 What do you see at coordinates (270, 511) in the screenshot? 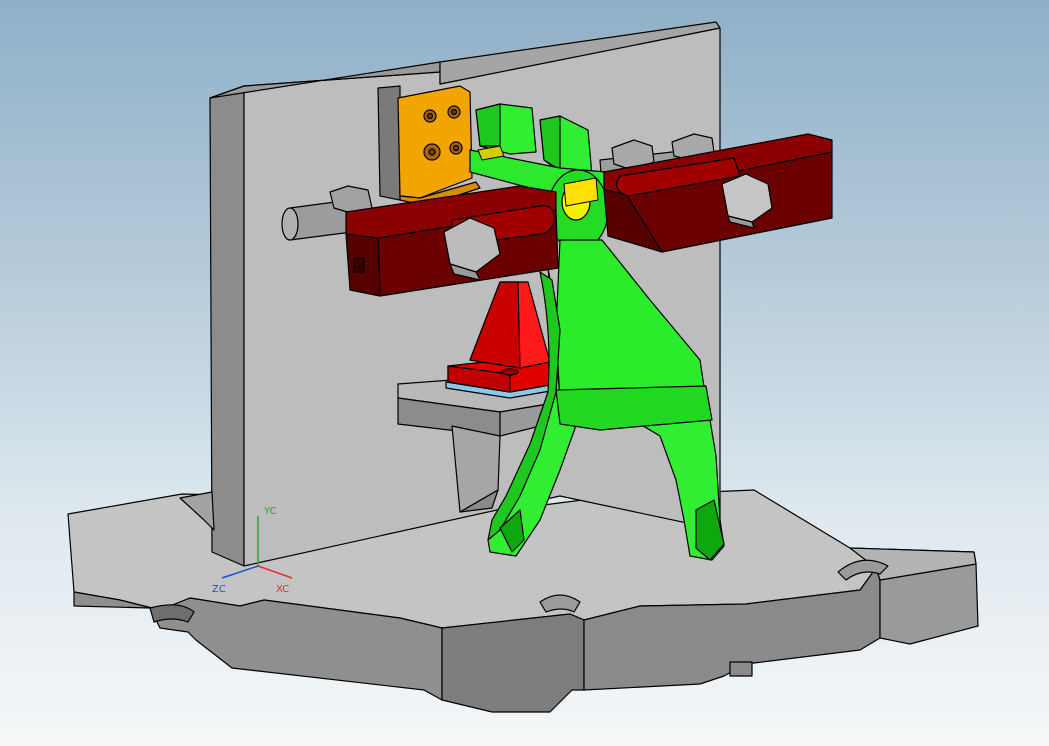
I see `triad-yc-label: YC` at bounding box center [270, 511].